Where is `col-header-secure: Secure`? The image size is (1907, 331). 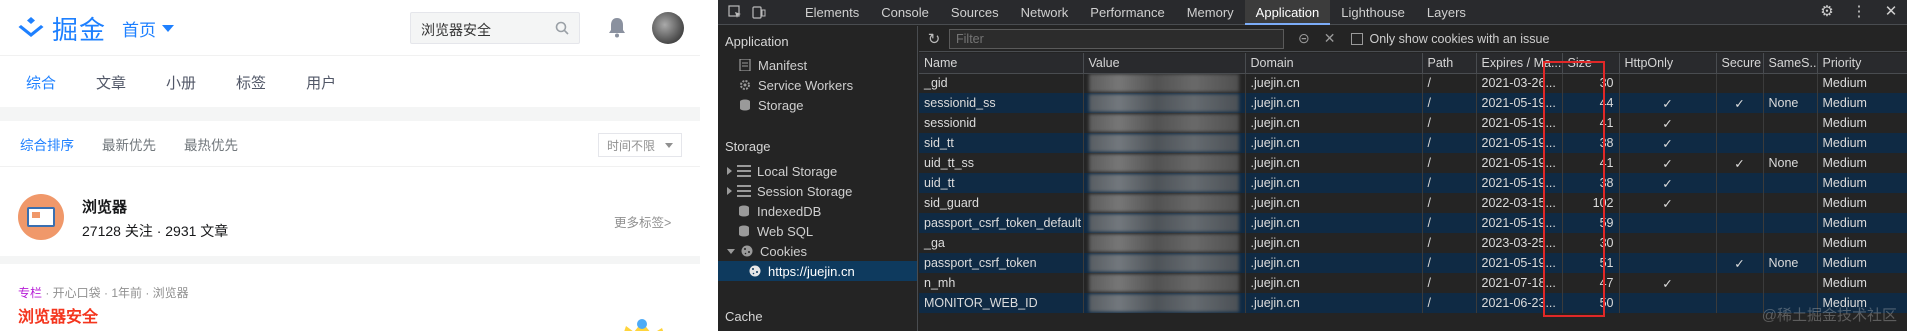 col-header-secure: Secure is located at coordinates (1740, 63).